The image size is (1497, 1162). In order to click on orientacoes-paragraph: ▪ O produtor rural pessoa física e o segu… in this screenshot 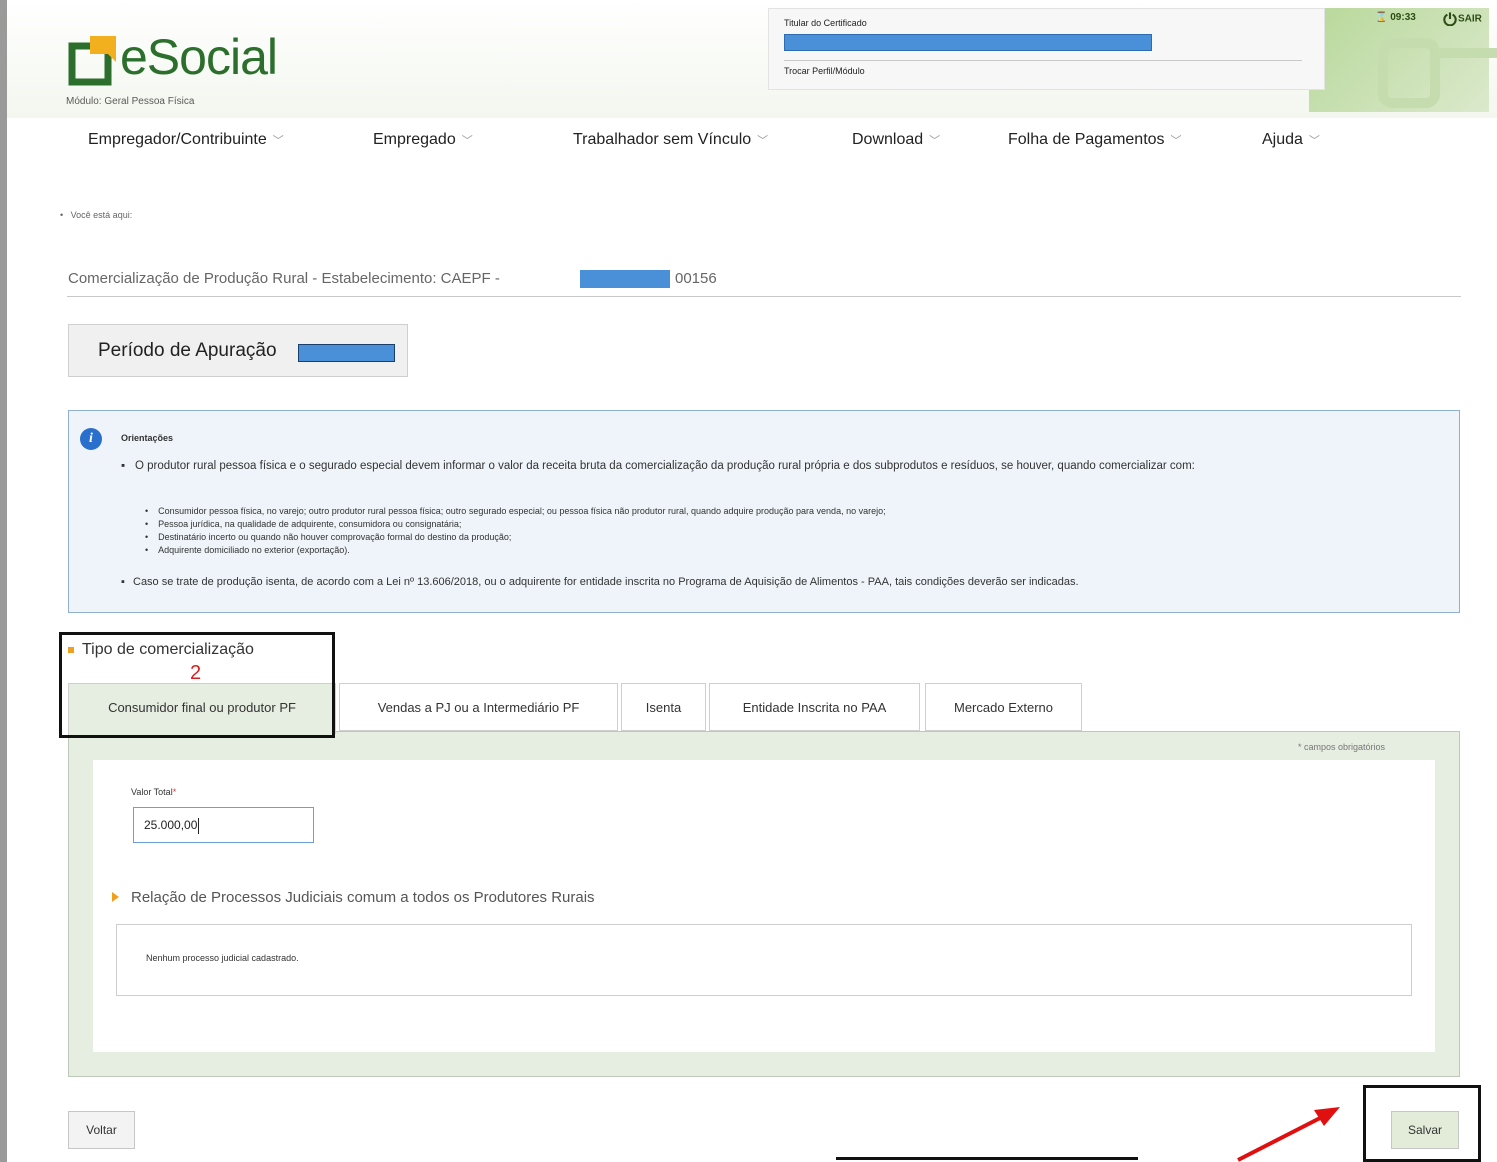, I will do `click(771, 466)`.